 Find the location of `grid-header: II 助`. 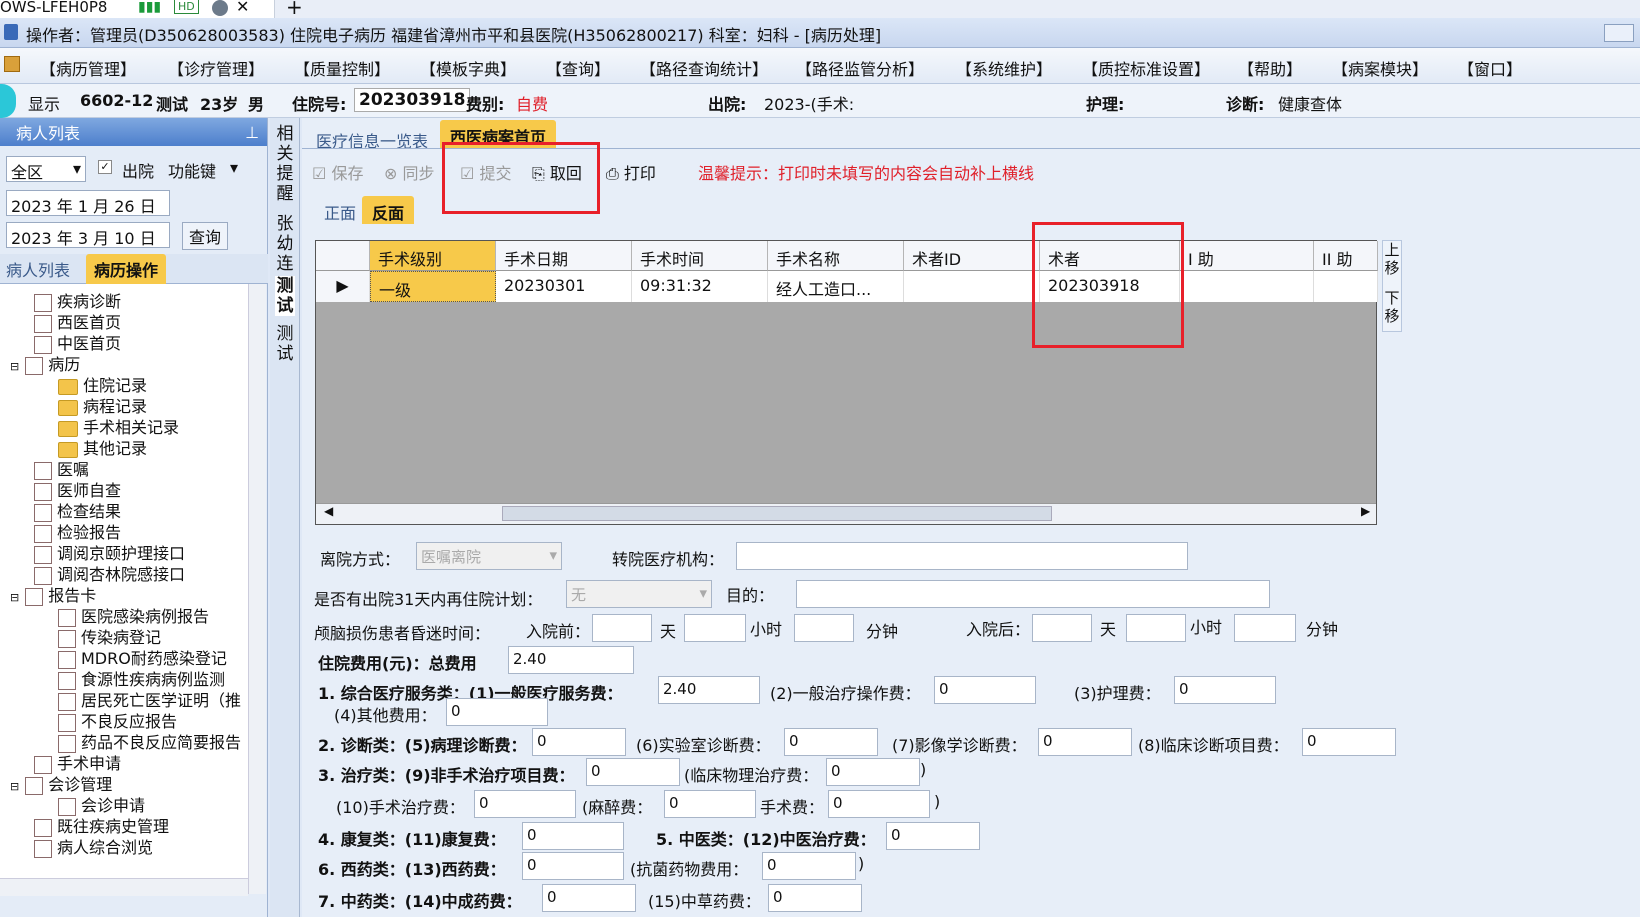

grid-header: II 助 is located at coordinates (1346, 256).